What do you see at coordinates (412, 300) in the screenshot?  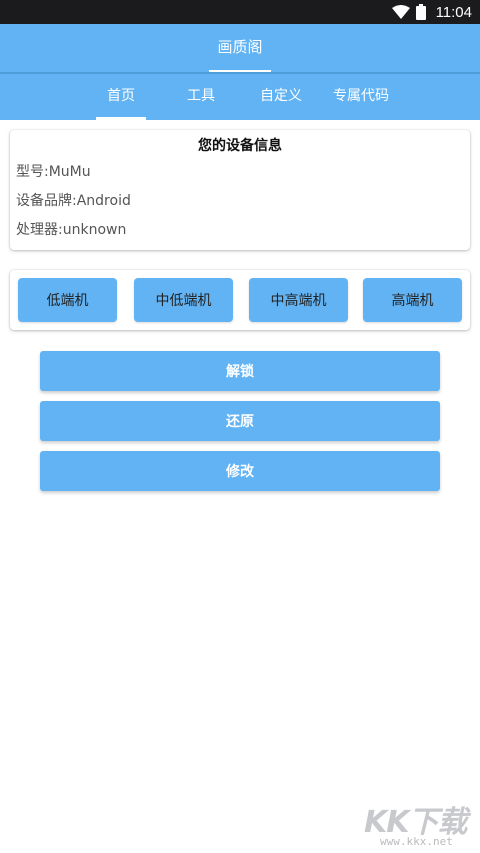 I see `high-end-button: 高端机` at bounding box center [412, 300].